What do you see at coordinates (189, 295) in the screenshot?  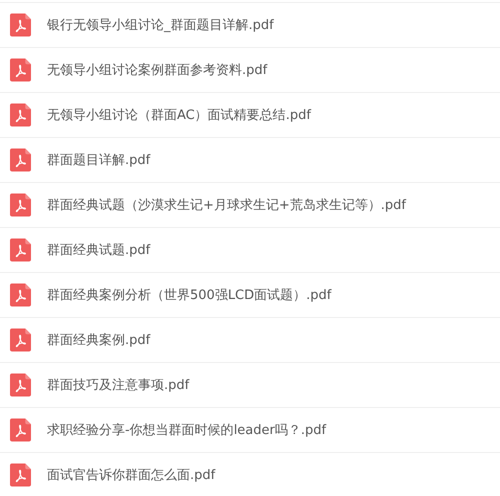 I see `file-name: 群面经典案例分析（世界500强LCD面试题）.pdf` at bounding box center [189, 295].